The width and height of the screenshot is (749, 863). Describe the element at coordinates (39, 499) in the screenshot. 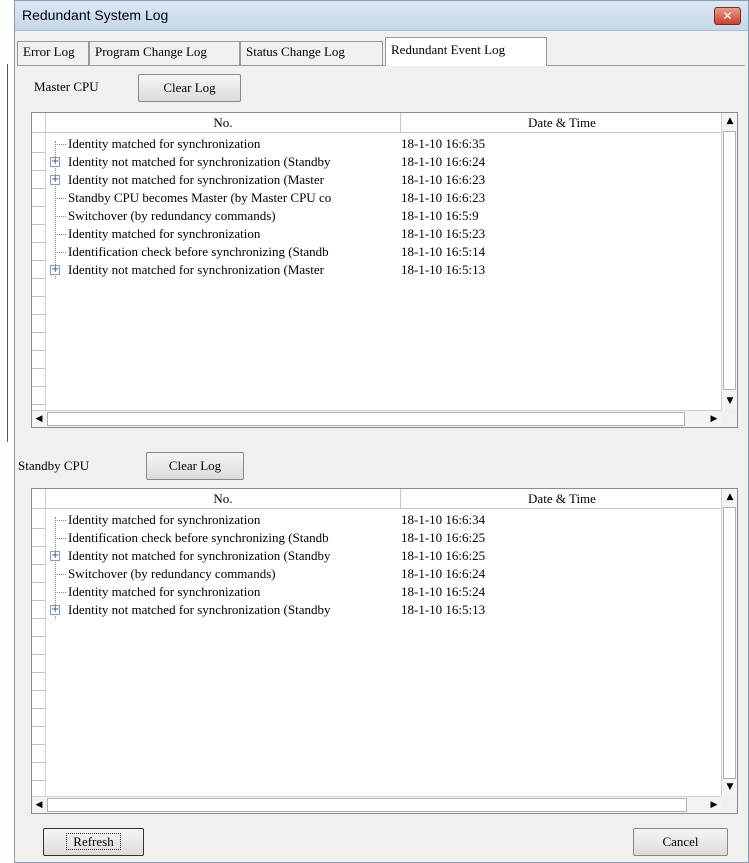

I see `header-corner` at that location.